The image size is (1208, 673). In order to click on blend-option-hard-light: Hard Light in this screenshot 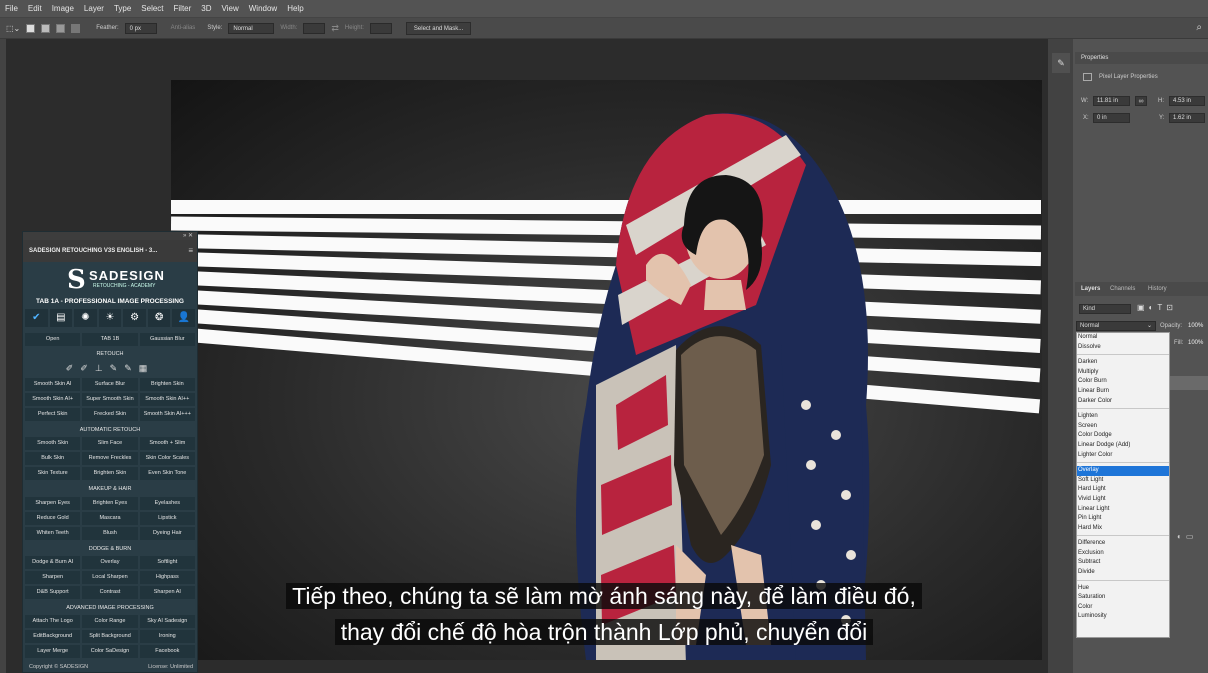, I will do `click(1123, 490)`.